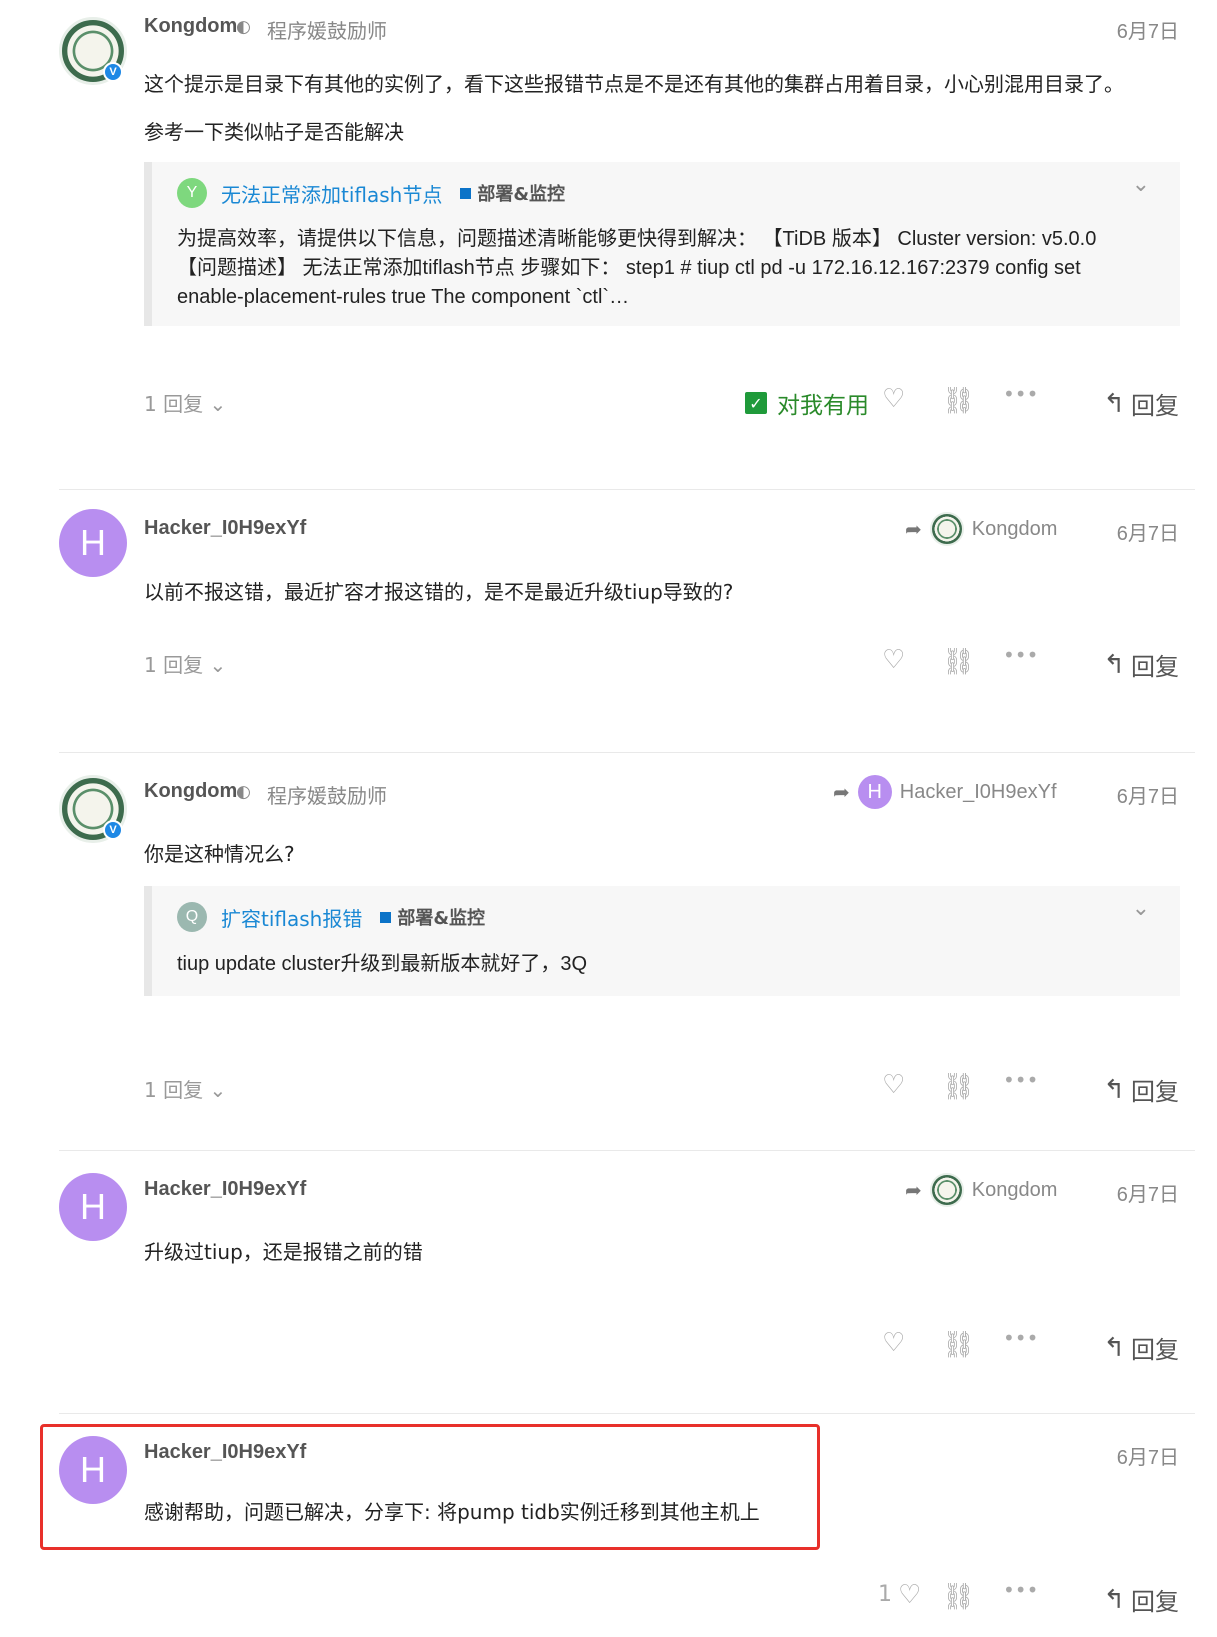  Describe the element at coordinates (291, 917) in the screenshot. I see `quote-topic-link: 扩容tiflash报错` at that location.